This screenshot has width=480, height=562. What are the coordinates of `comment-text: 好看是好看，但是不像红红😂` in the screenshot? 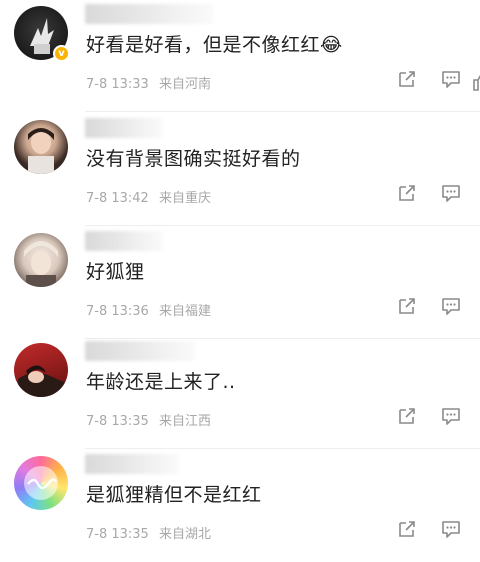 It's located at (214, 45).